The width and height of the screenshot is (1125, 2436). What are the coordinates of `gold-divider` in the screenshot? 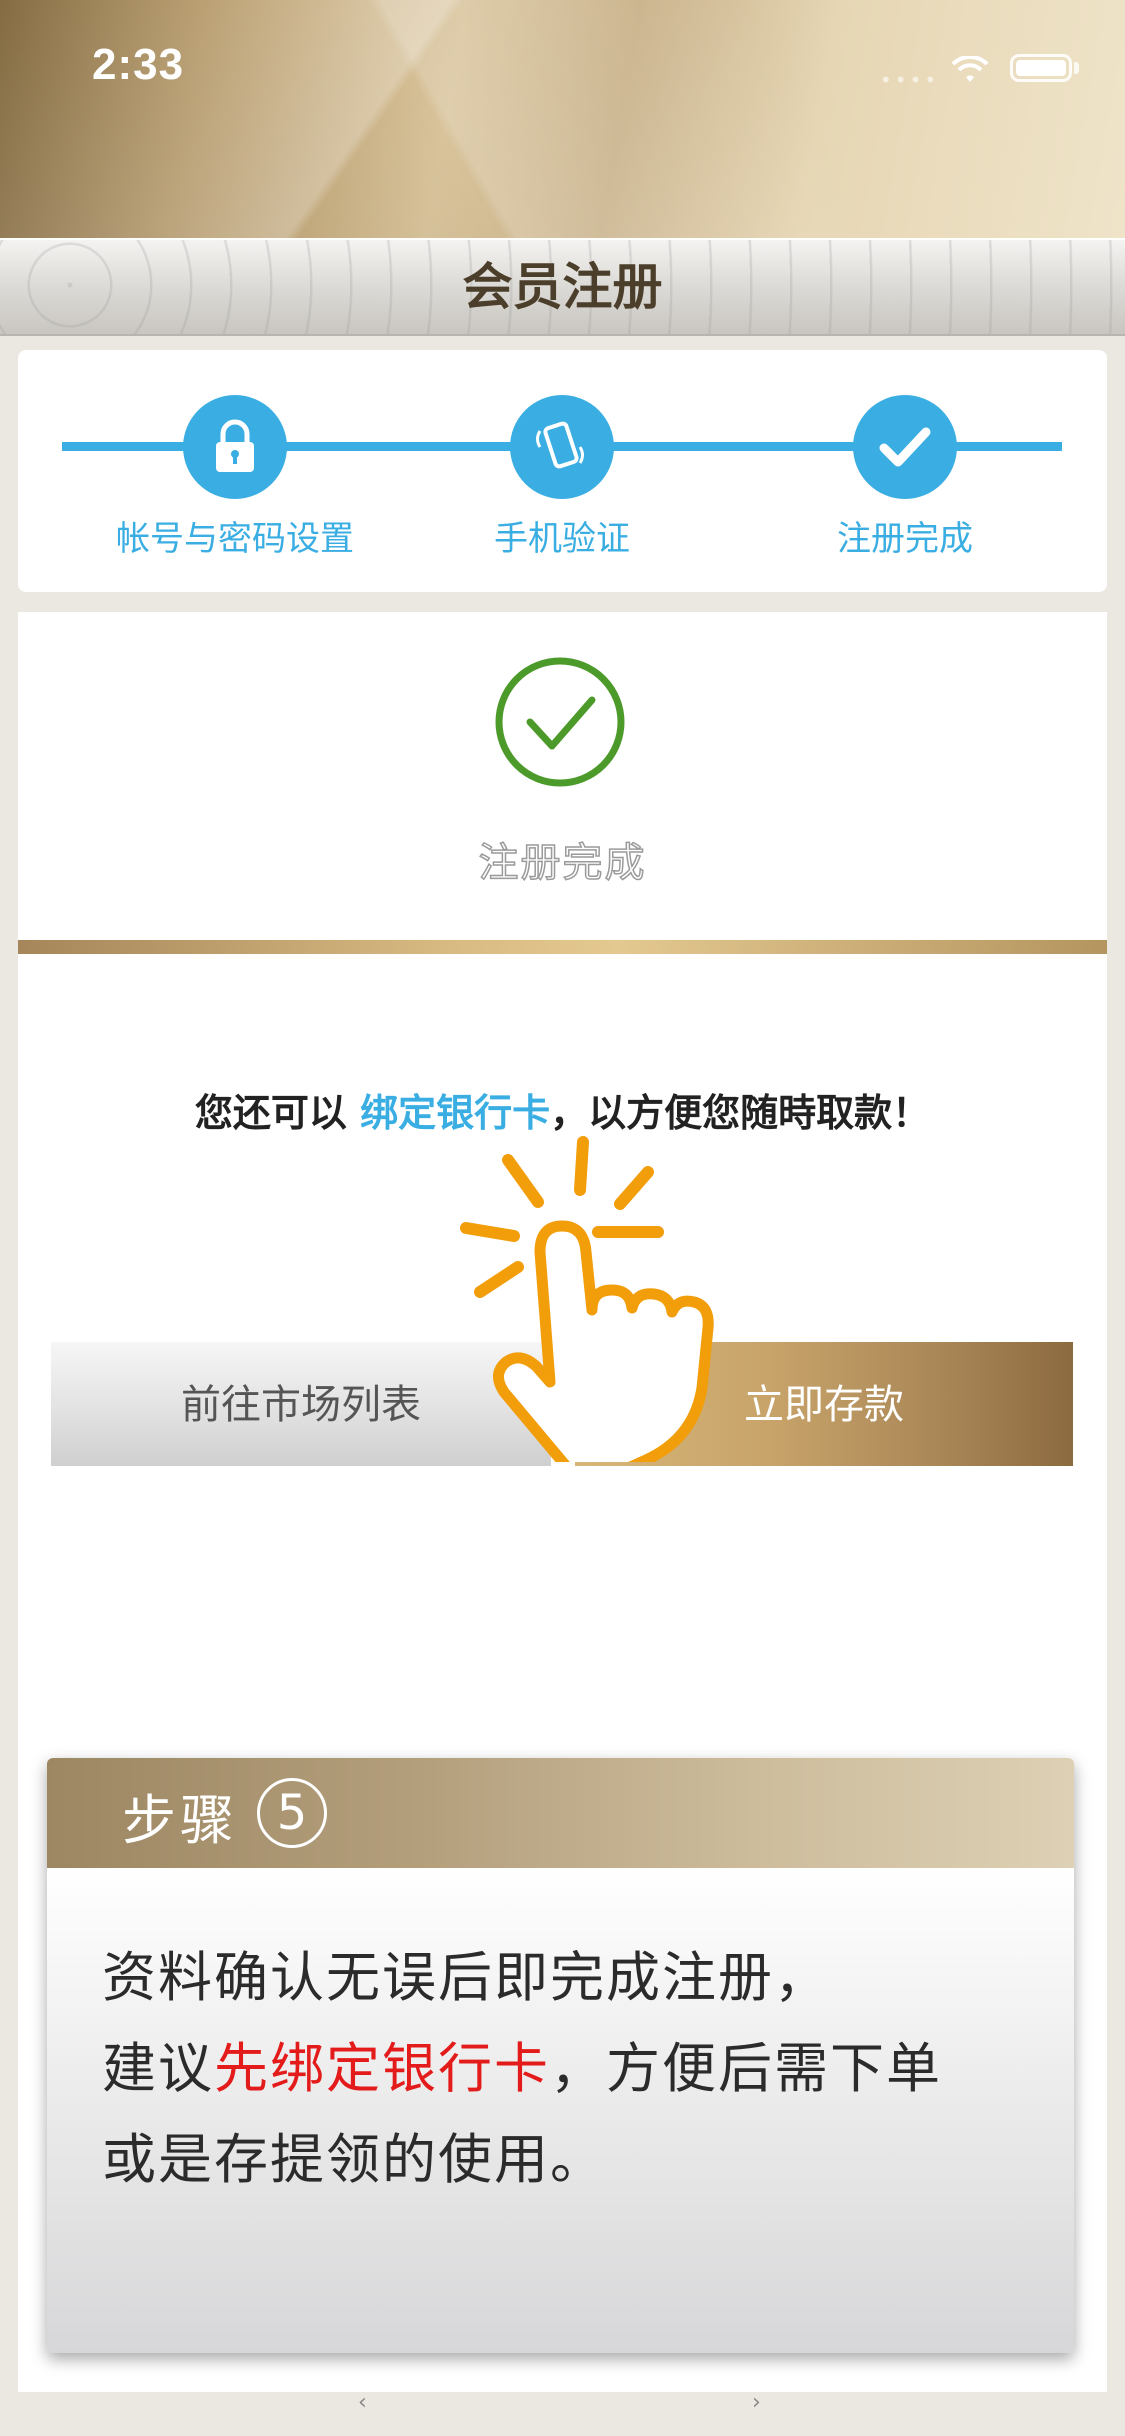 It's located at (562, 947).